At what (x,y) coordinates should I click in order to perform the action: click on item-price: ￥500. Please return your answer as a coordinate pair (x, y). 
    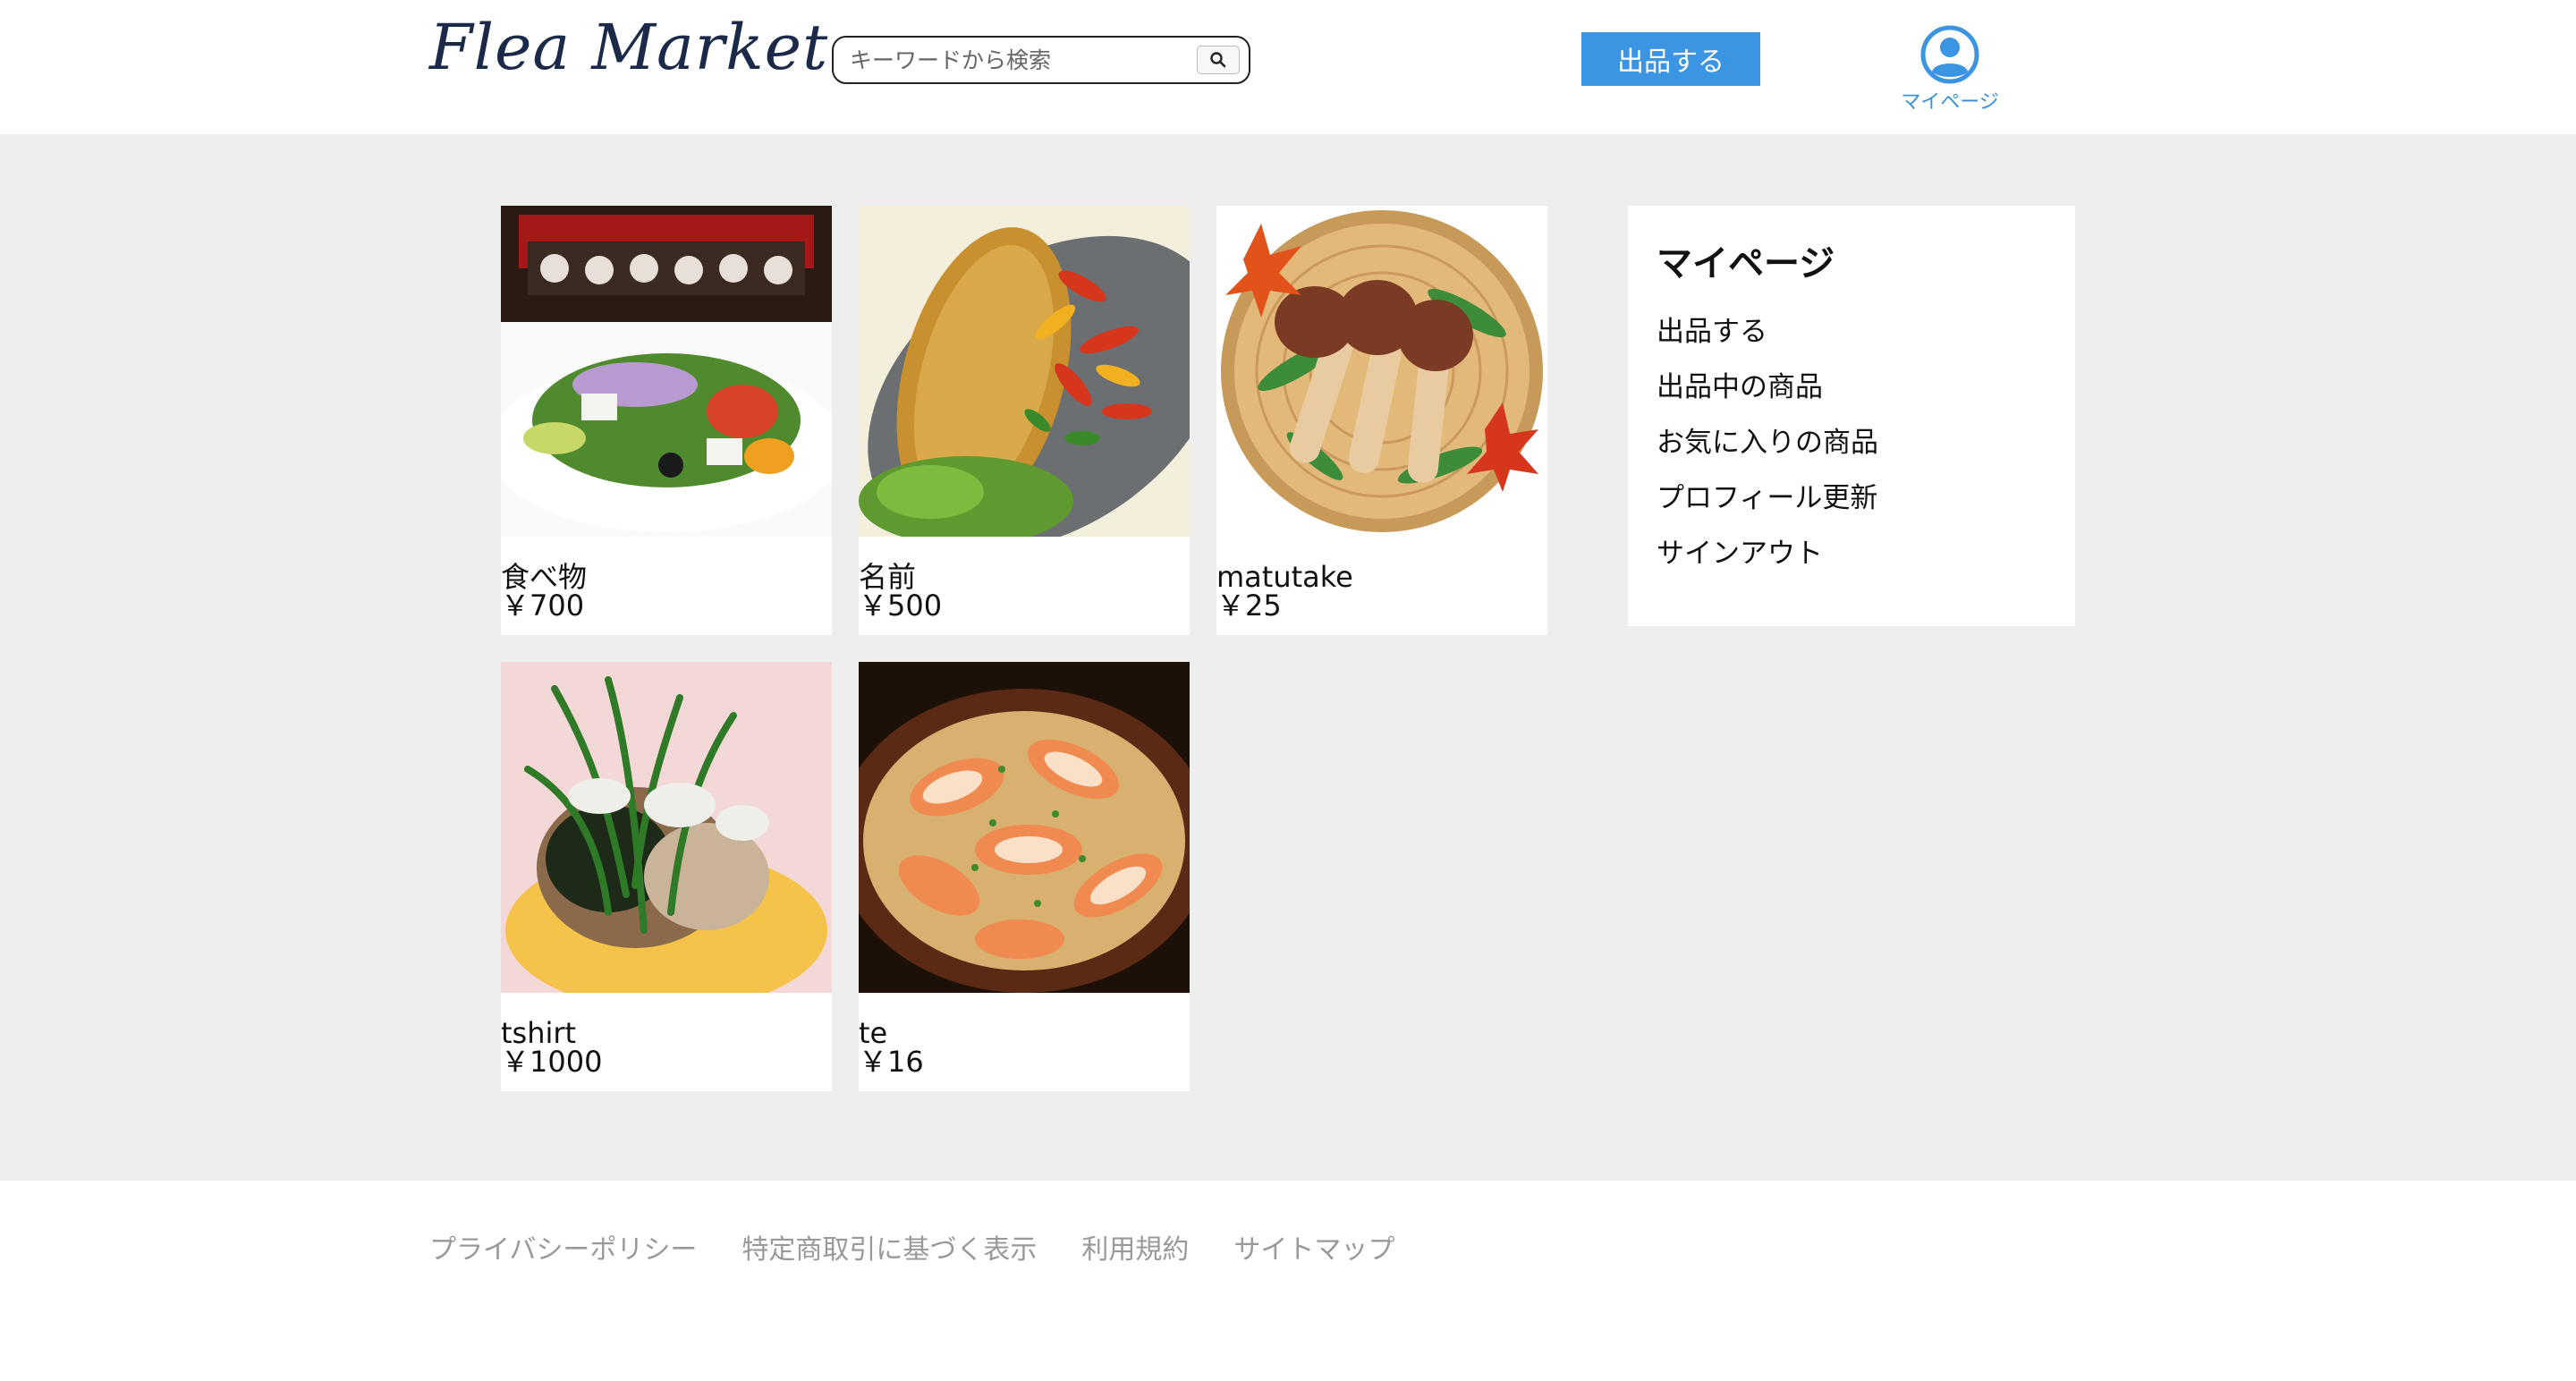
    Looking at the image, I should click on (901, 606).